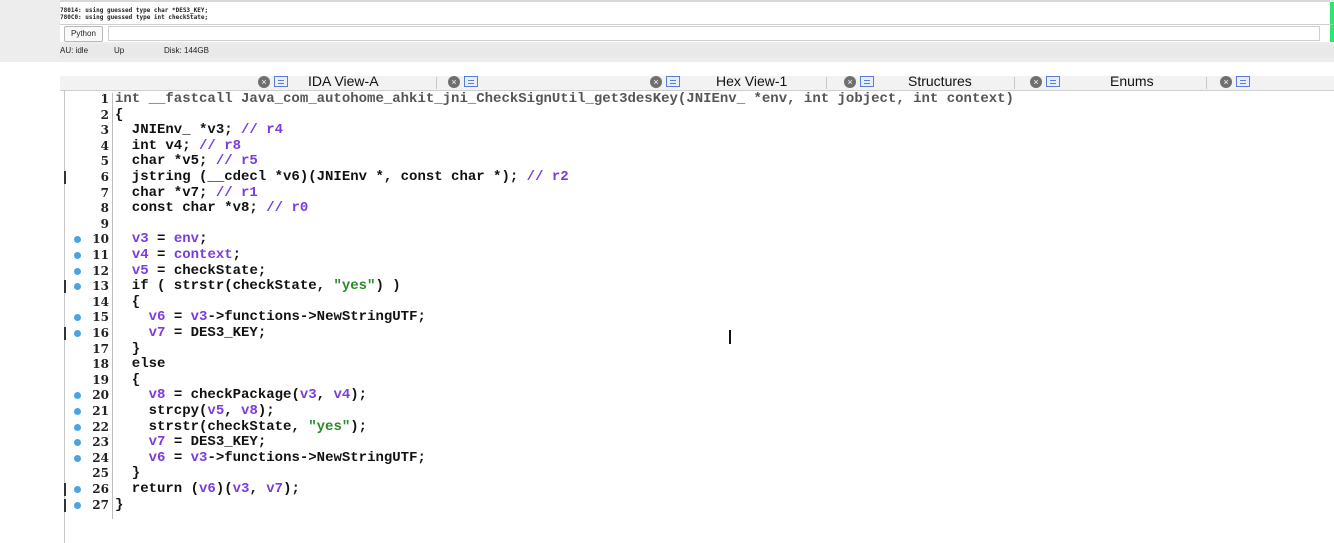 The height and width of the screenshot is (543, 1334). Describe the element at coordinates (667, 426) in the screenshot. I see `code-line: 22 strstr(checkState, "yes");` at that location.